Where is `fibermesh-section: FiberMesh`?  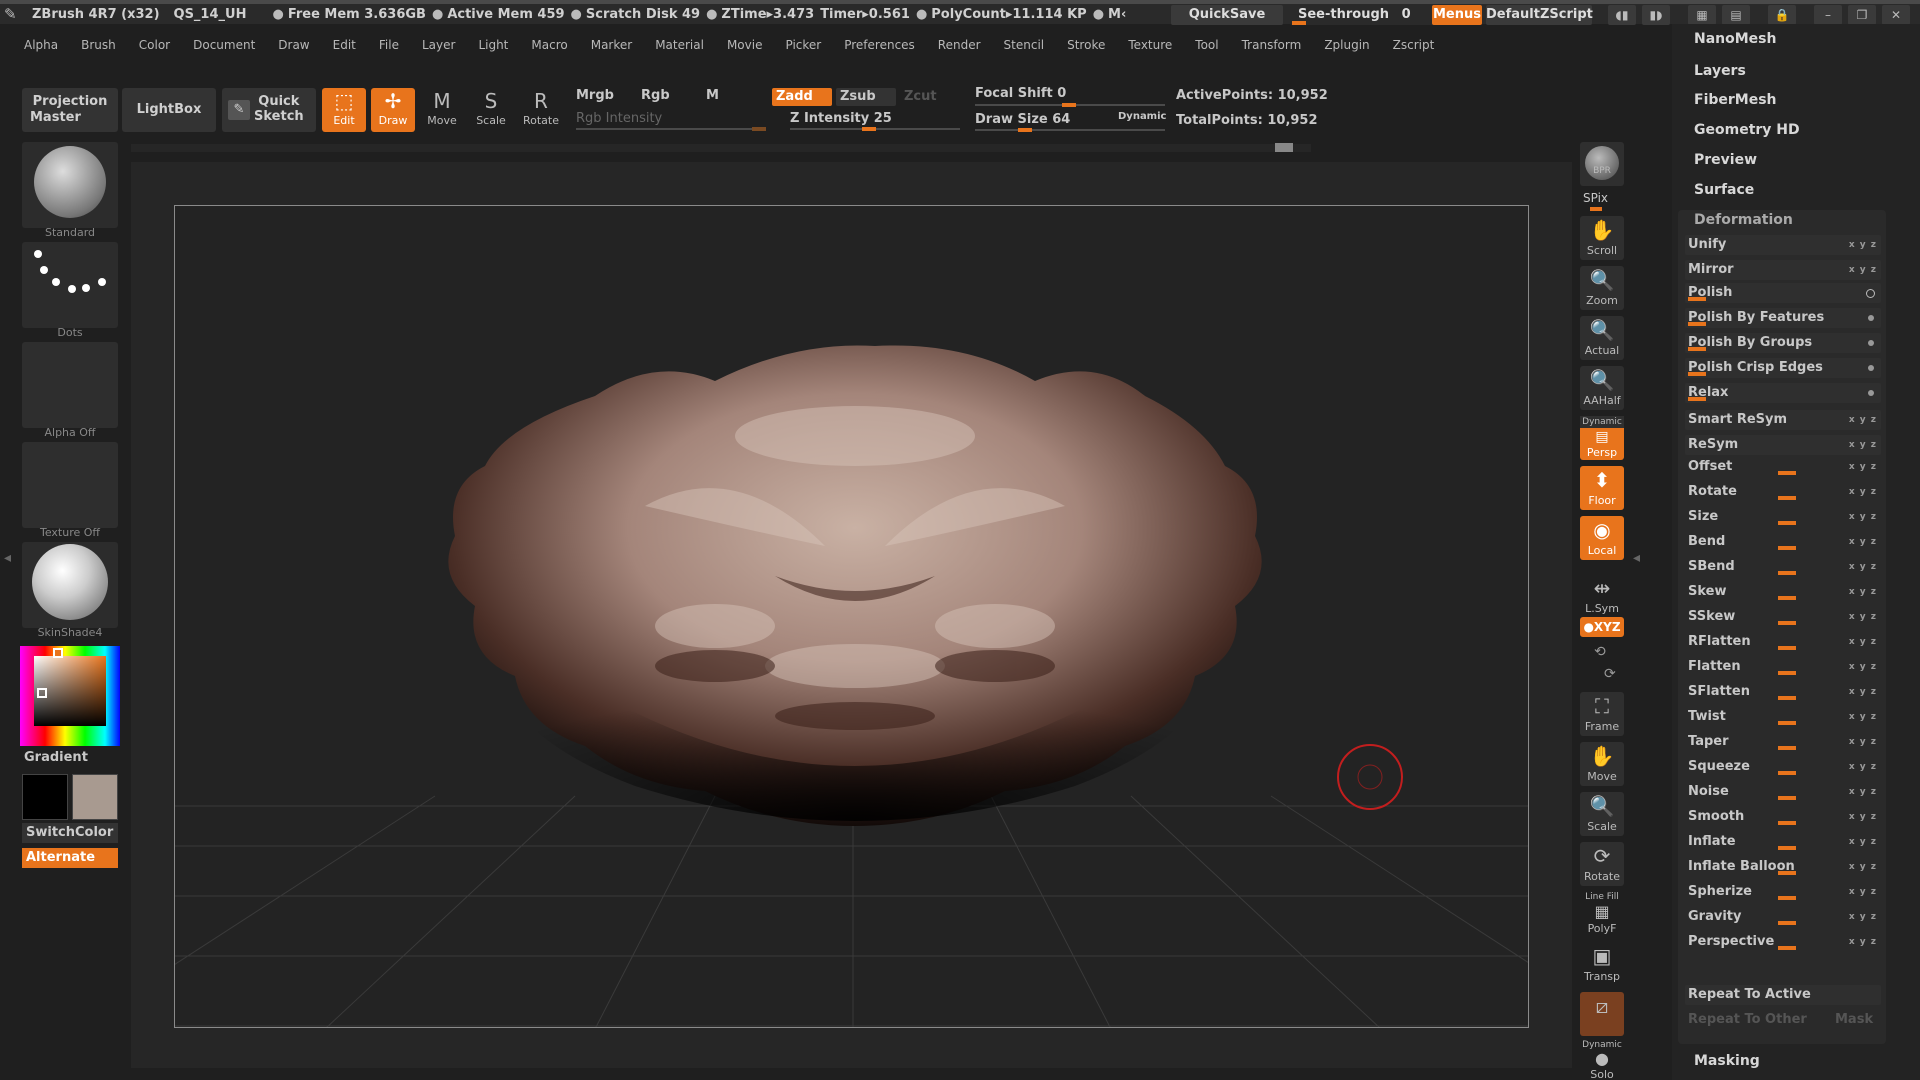 fibermesh-section: FiberMesh is located at coordinates (1735, 100).